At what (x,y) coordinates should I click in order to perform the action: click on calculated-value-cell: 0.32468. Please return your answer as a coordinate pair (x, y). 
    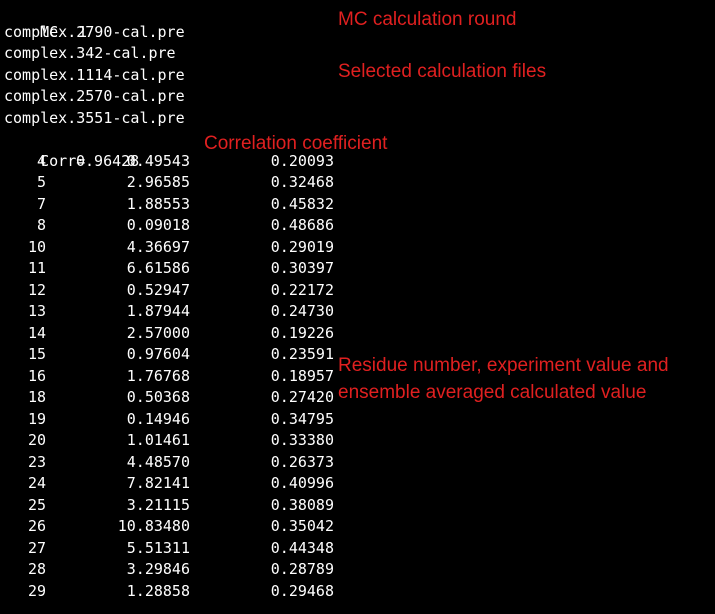
    Looking at the image, I should click on (302, 182).